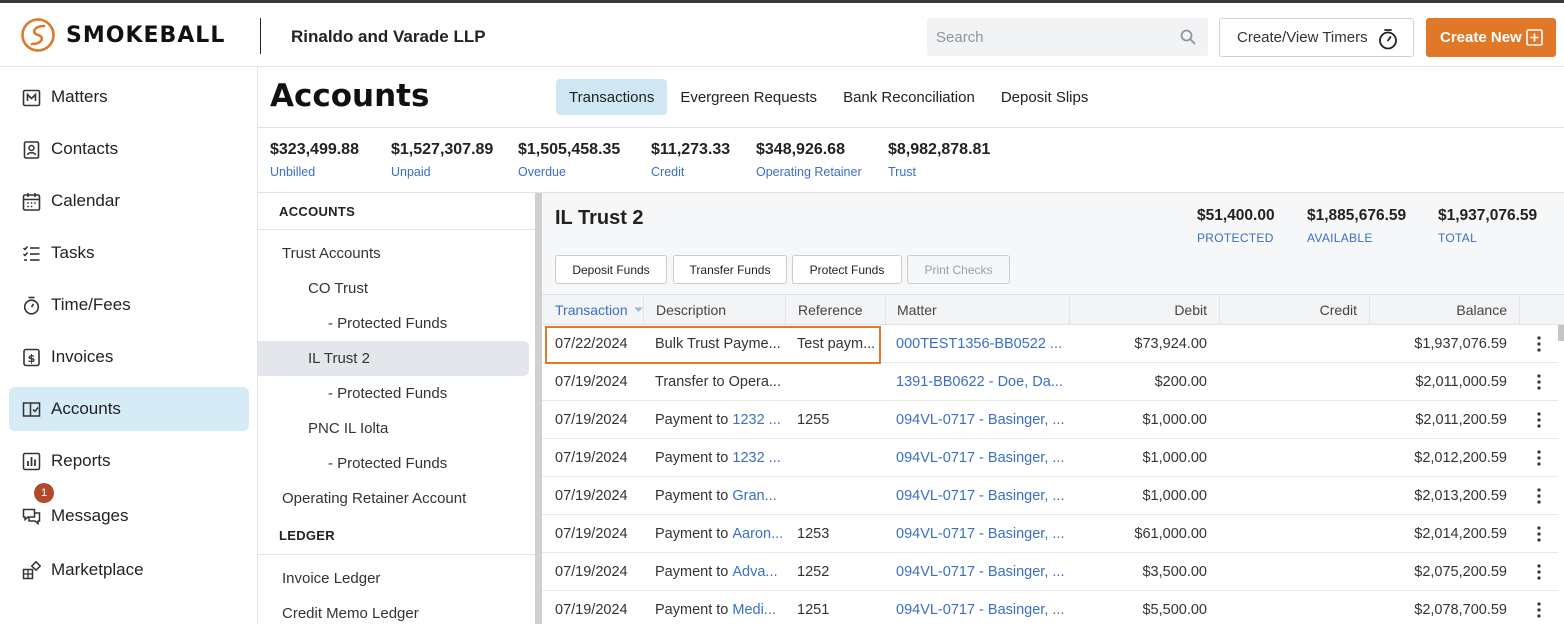 The width and height of the screenshot is (1564, 631). Describe the element at coordinates (314, 172) in the screenshot. I see `stat-label: Unbilled` at that location.